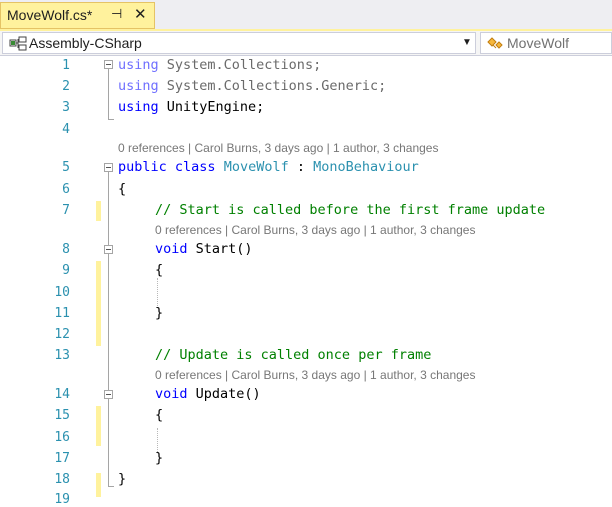 Image resolution: width=612 pixels, height=507 pixels. I want to click on code-text: System.Collections;, so click(240, 65).